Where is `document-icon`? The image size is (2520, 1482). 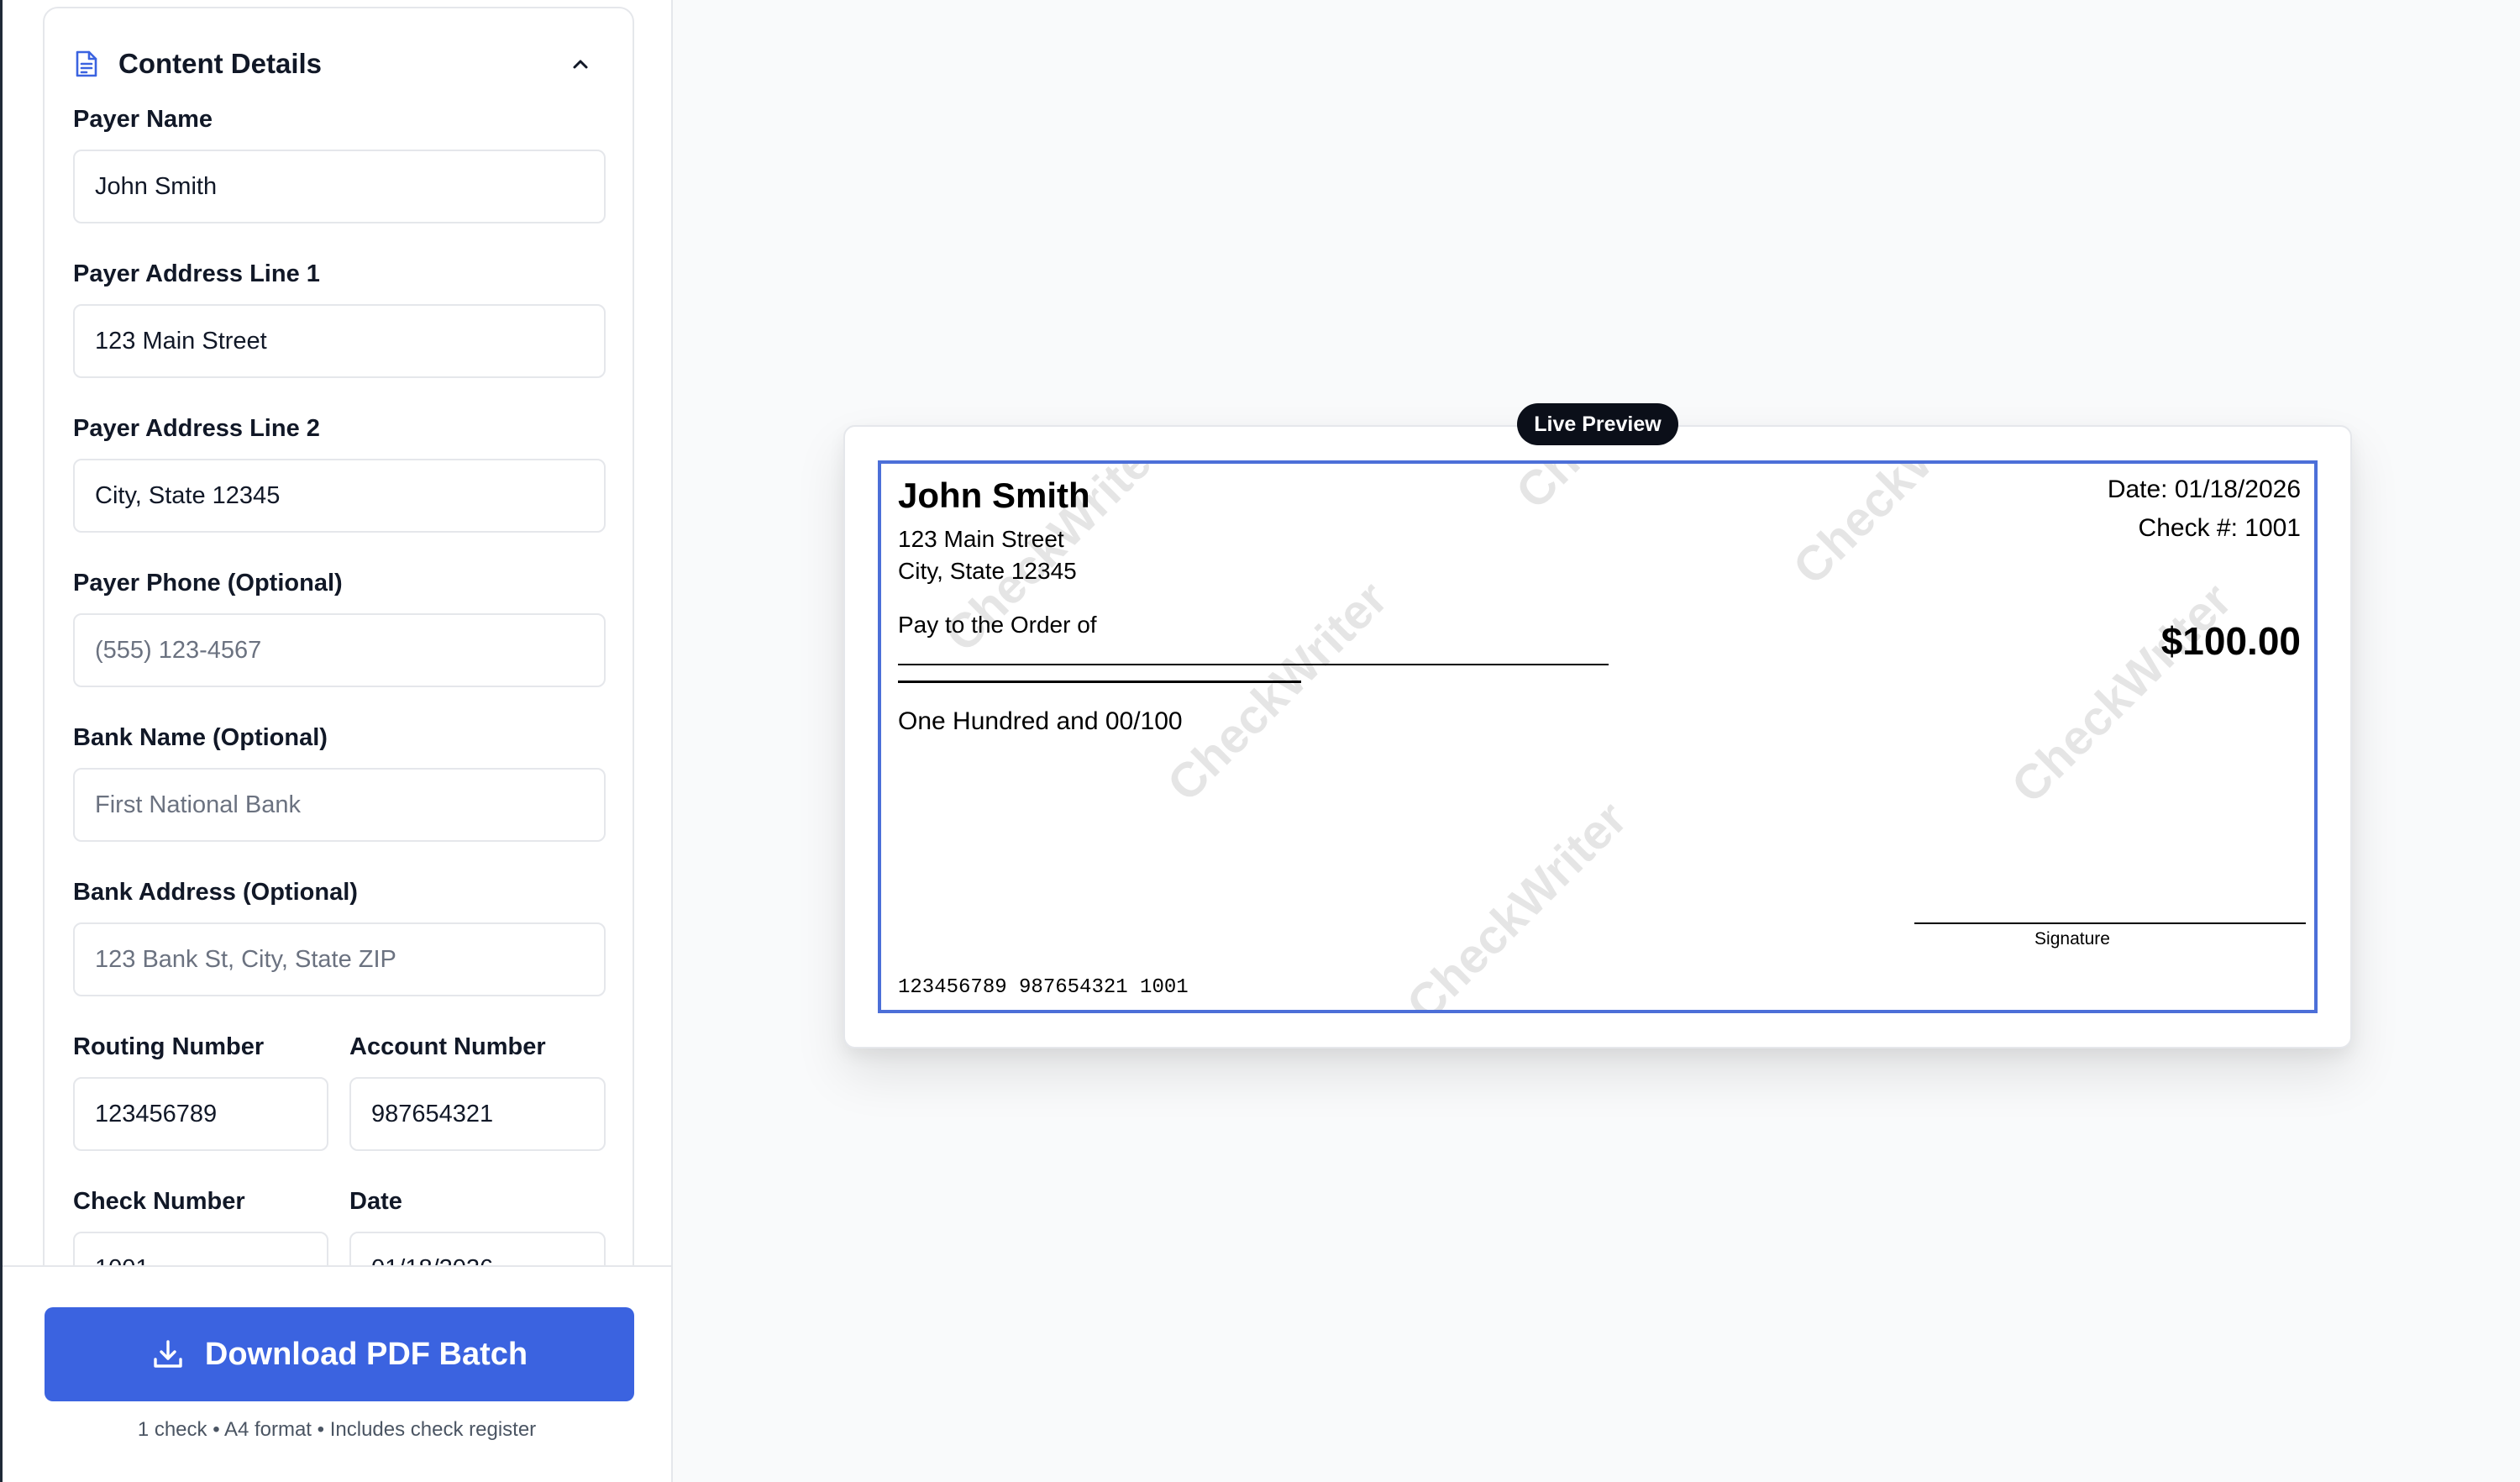
document-icon is located at coordinates (86, 63).